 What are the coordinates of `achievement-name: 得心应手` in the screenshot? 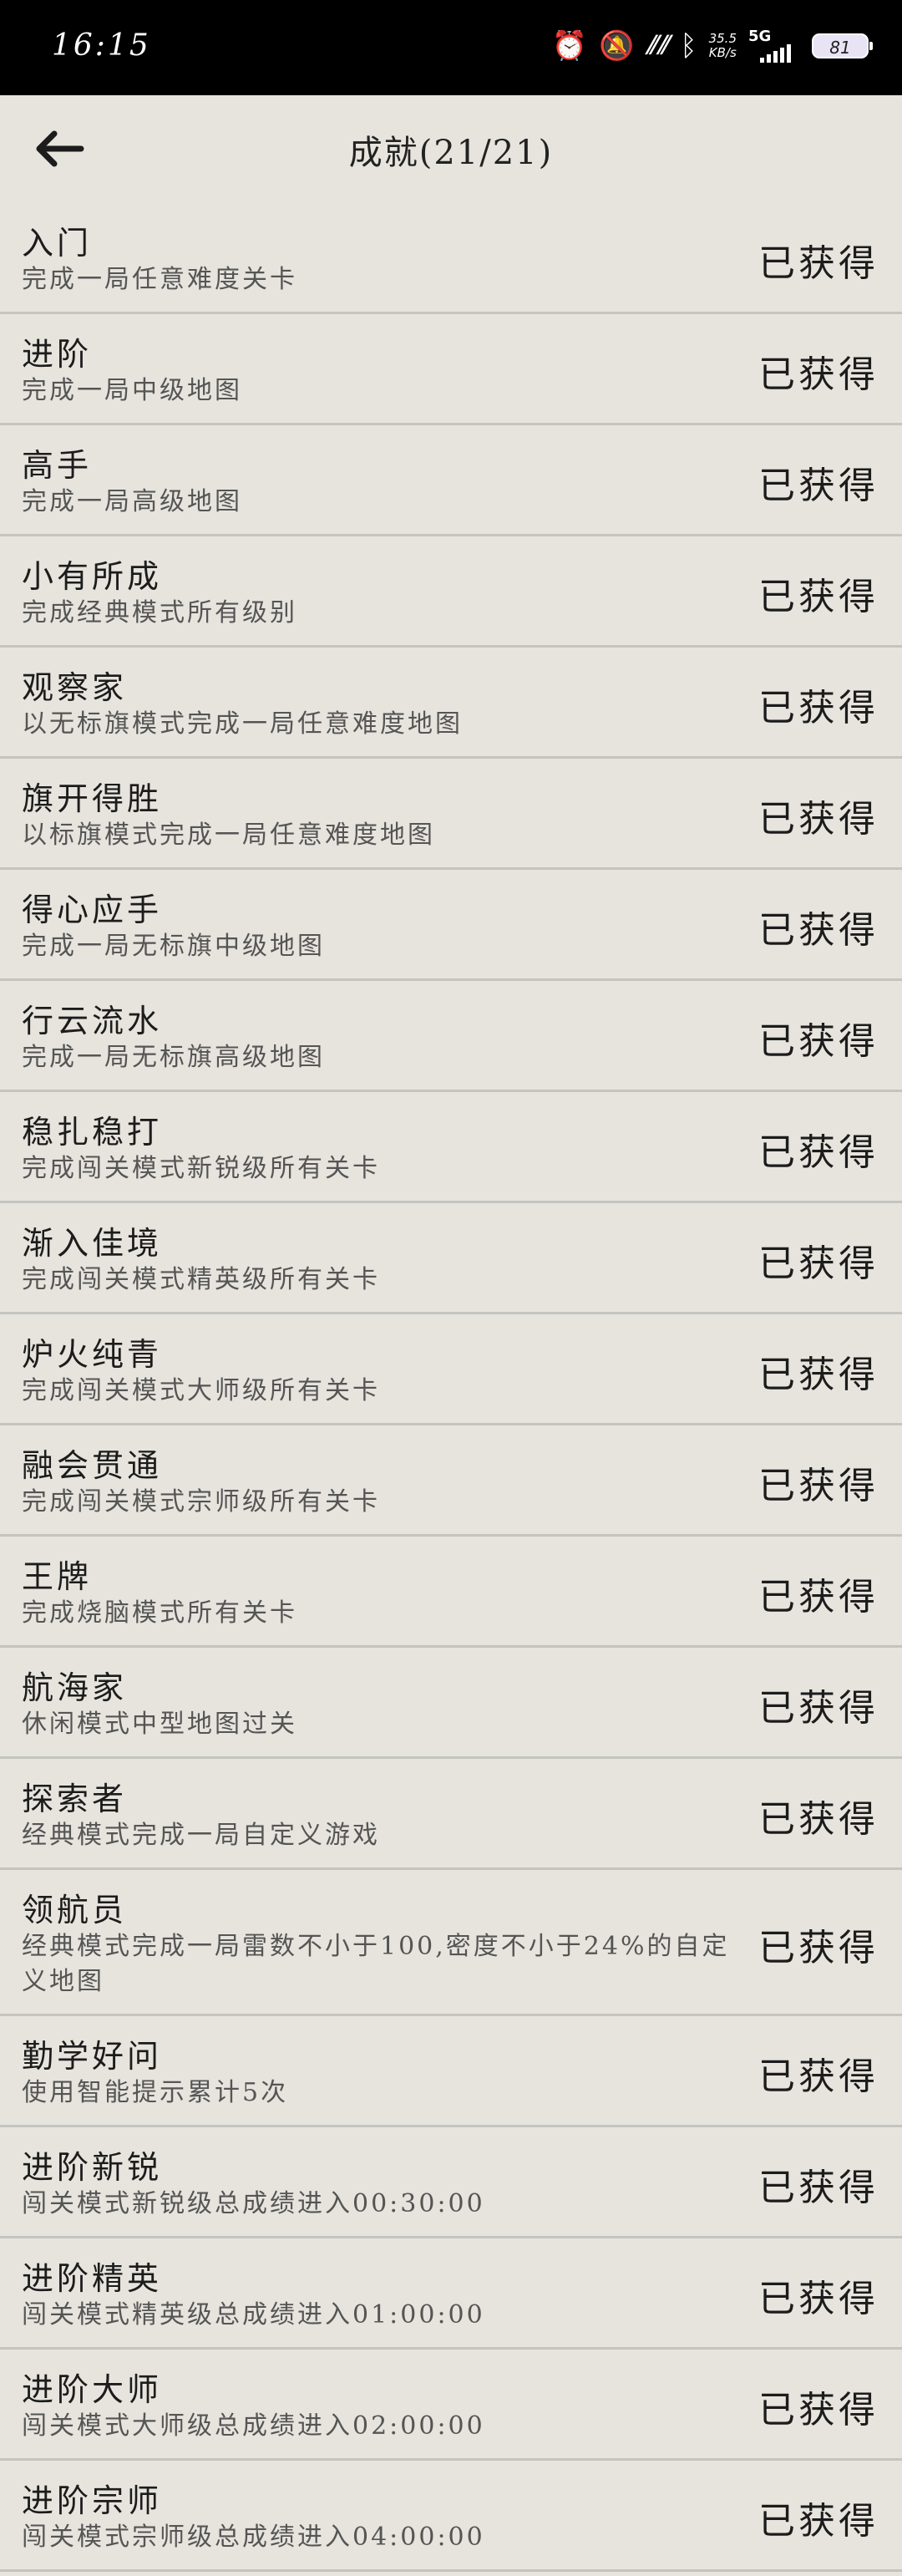 It's located at (92, 910).